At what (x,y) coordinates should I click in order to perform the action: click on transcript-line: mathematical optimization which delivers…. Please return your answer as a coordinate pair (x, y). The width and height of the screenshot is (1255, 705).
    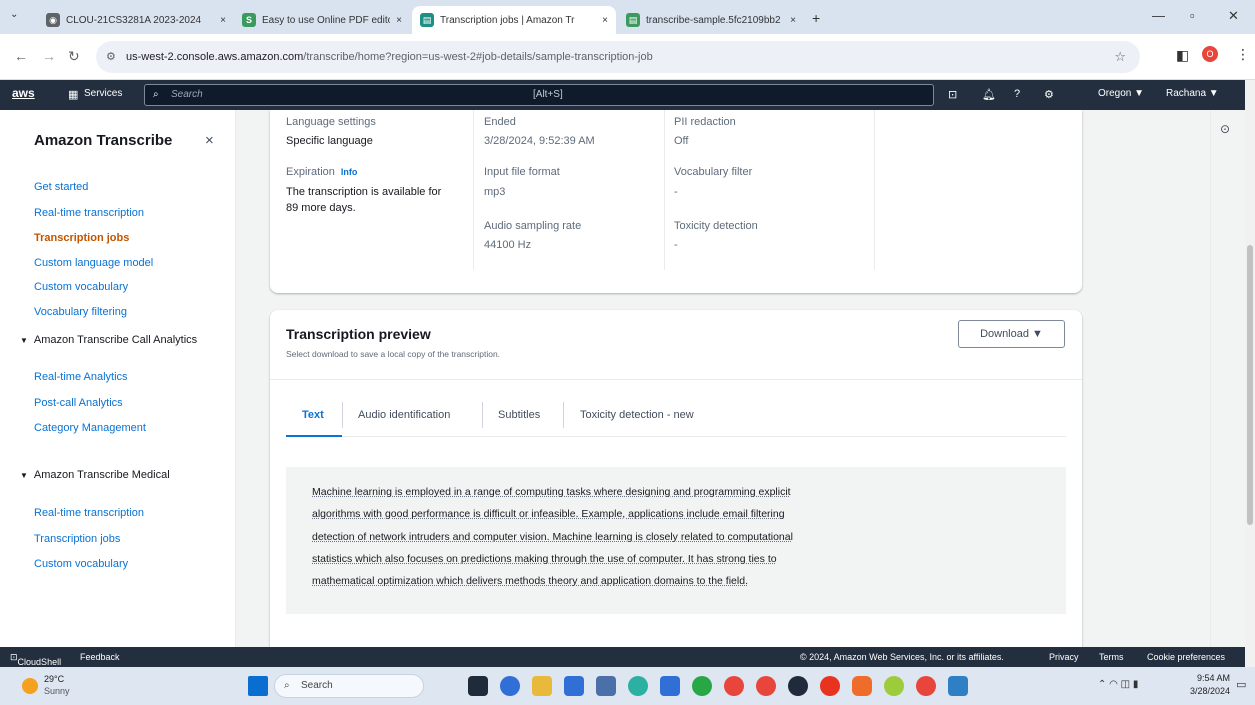
    Looking at the image, I should click on (530, 581).